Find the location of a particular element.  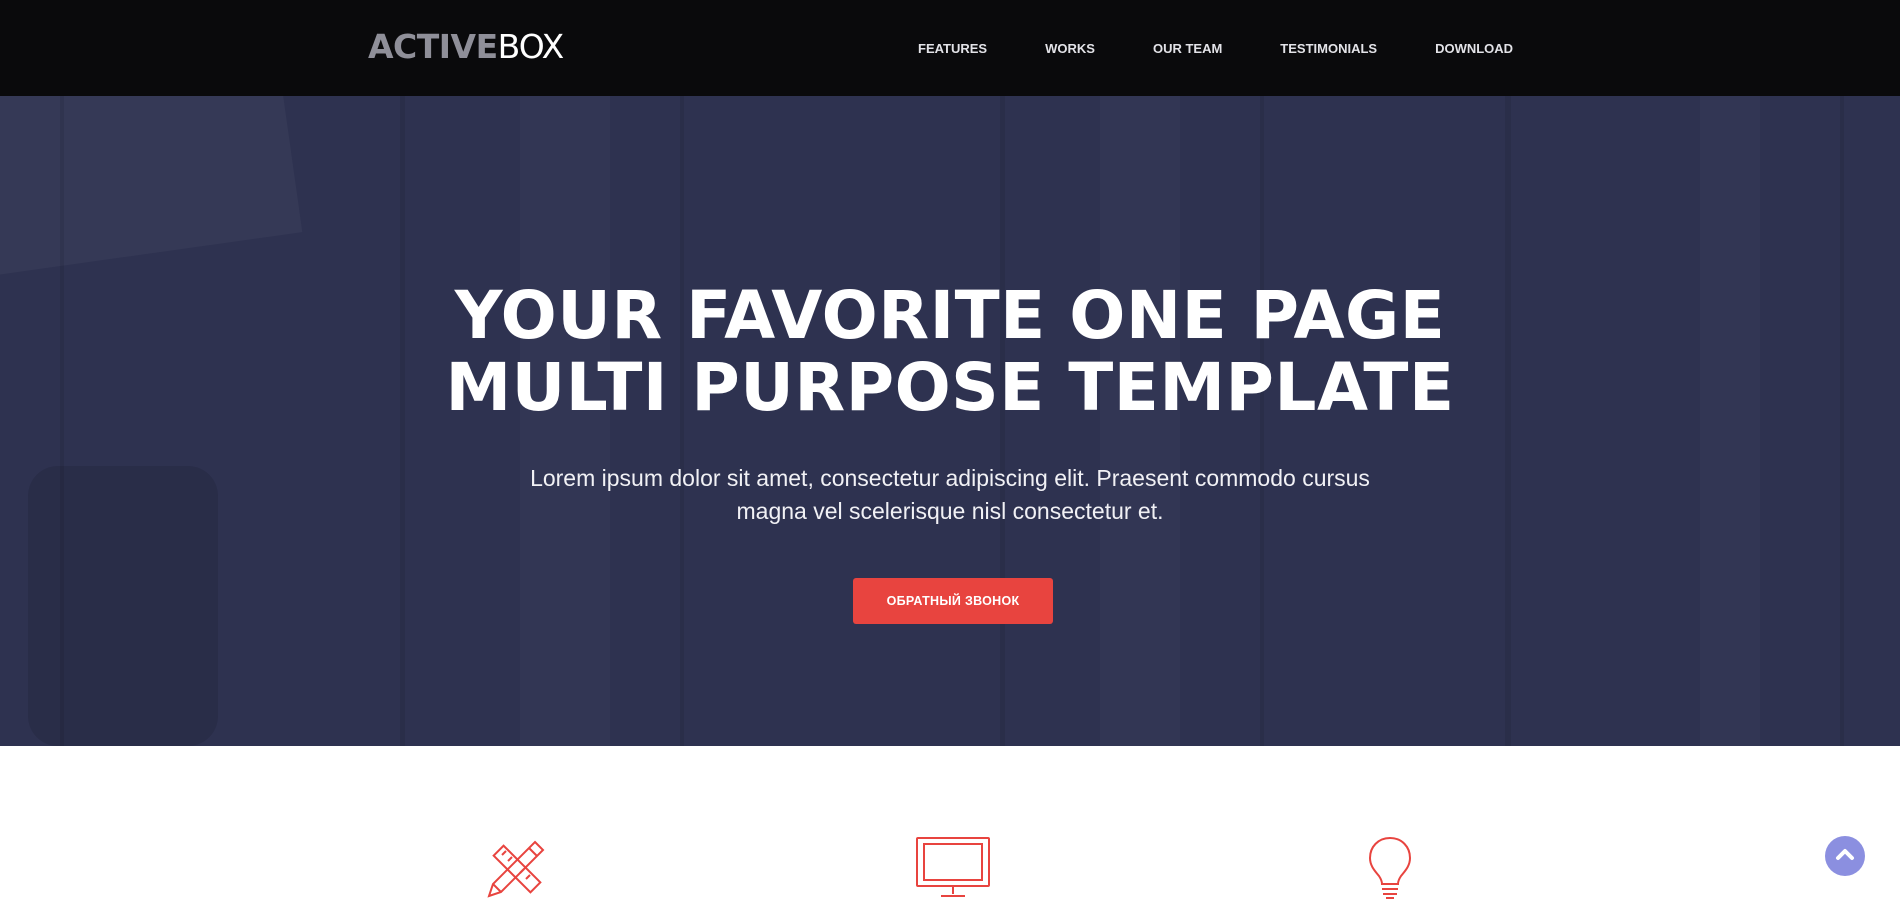

nav-item-features: FEATURES is located at coordinates (952, 48).